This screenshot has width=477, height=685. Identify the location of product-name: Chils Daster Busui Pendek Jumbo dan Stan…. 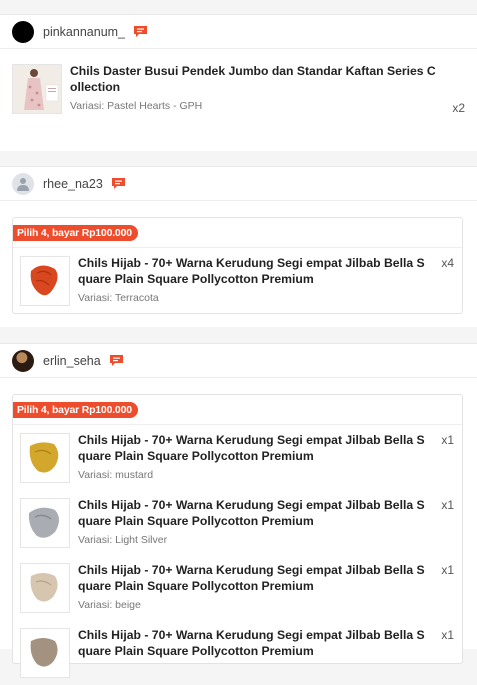
(267, 79).